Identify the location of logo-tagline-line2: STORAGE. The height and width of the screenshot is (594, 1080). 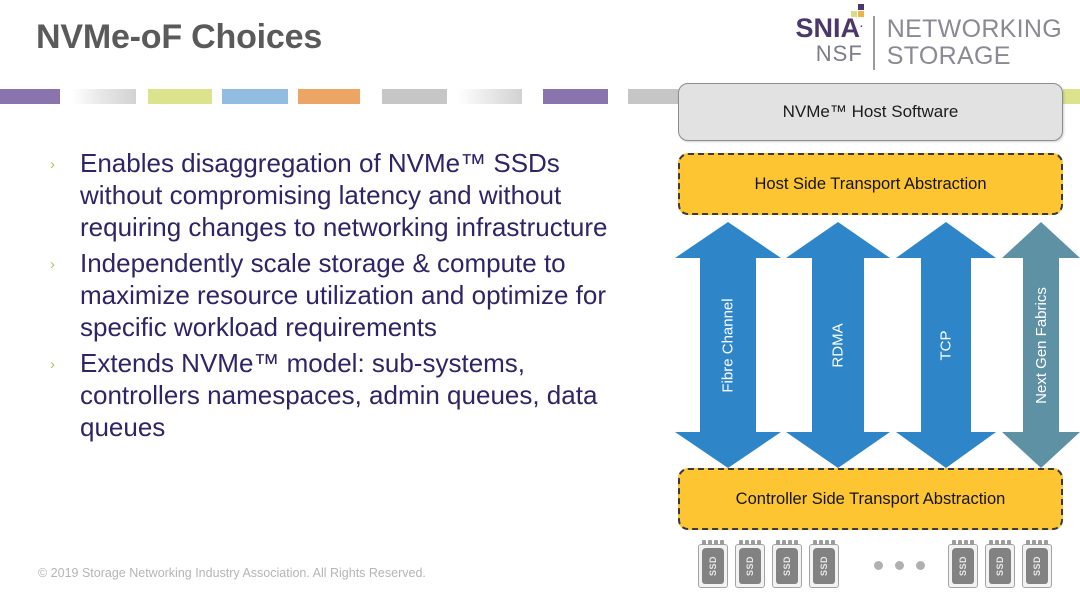
(948, 55).